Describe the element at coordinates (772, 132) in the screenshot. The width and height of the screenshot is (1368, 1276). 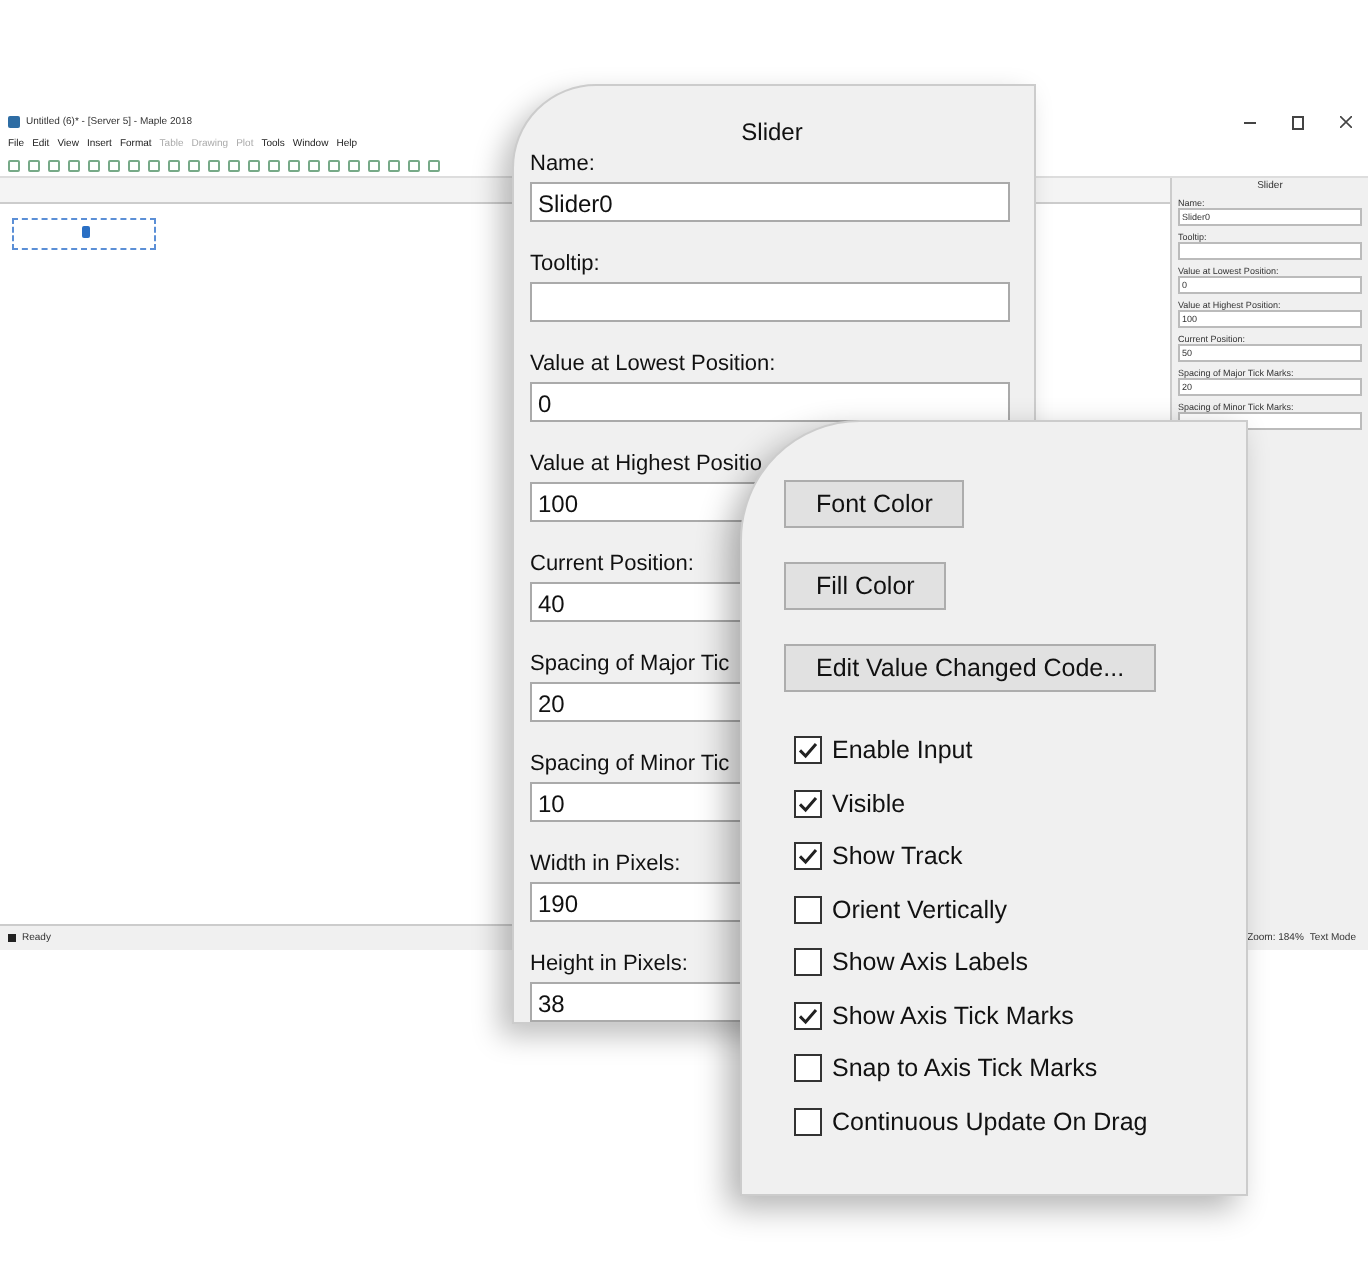
I see `panel-title: Slider` at that location.